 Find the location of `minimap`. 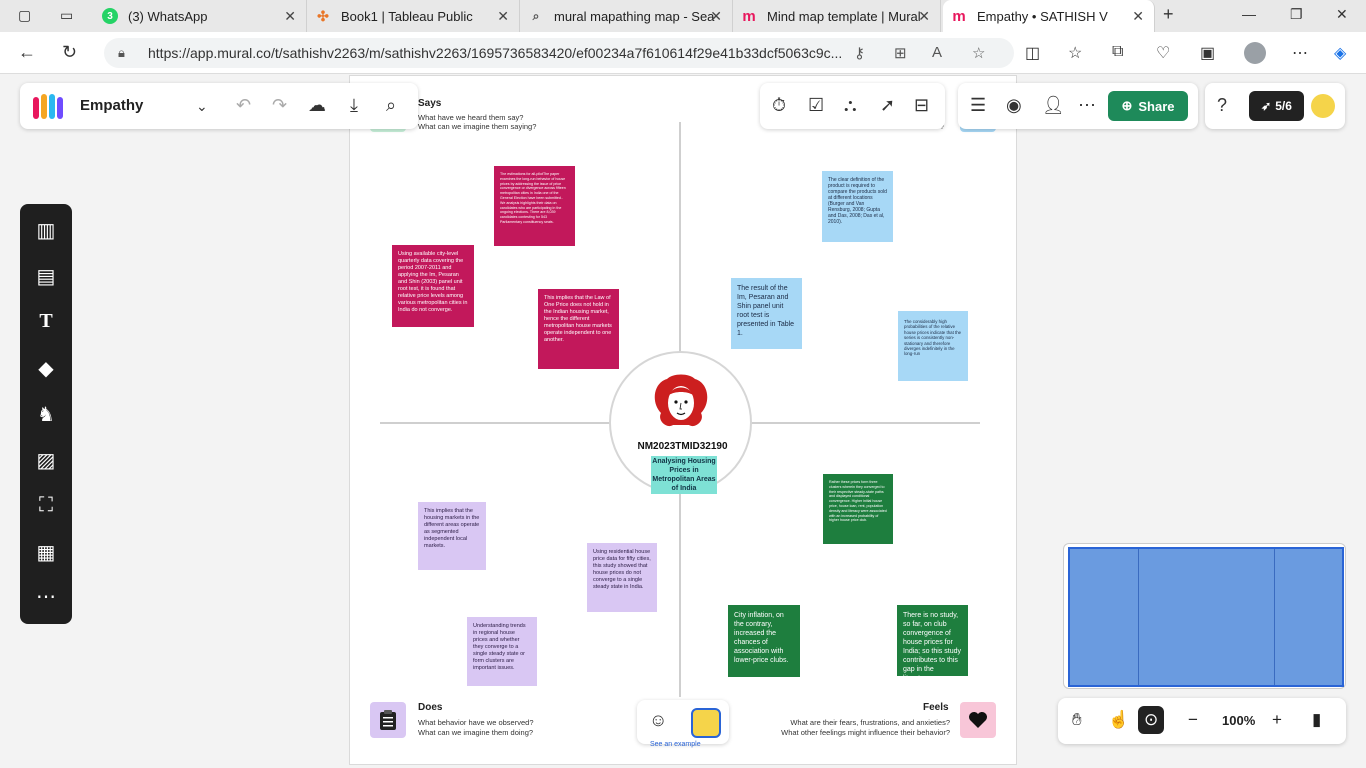

minimap is located at coordinates (1204, 616).